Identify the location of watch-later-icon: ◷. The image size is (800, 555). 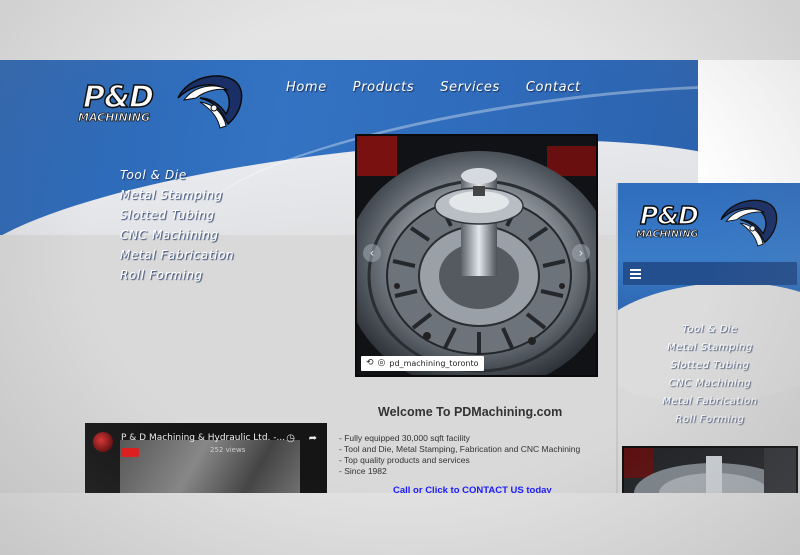
(290, 438).